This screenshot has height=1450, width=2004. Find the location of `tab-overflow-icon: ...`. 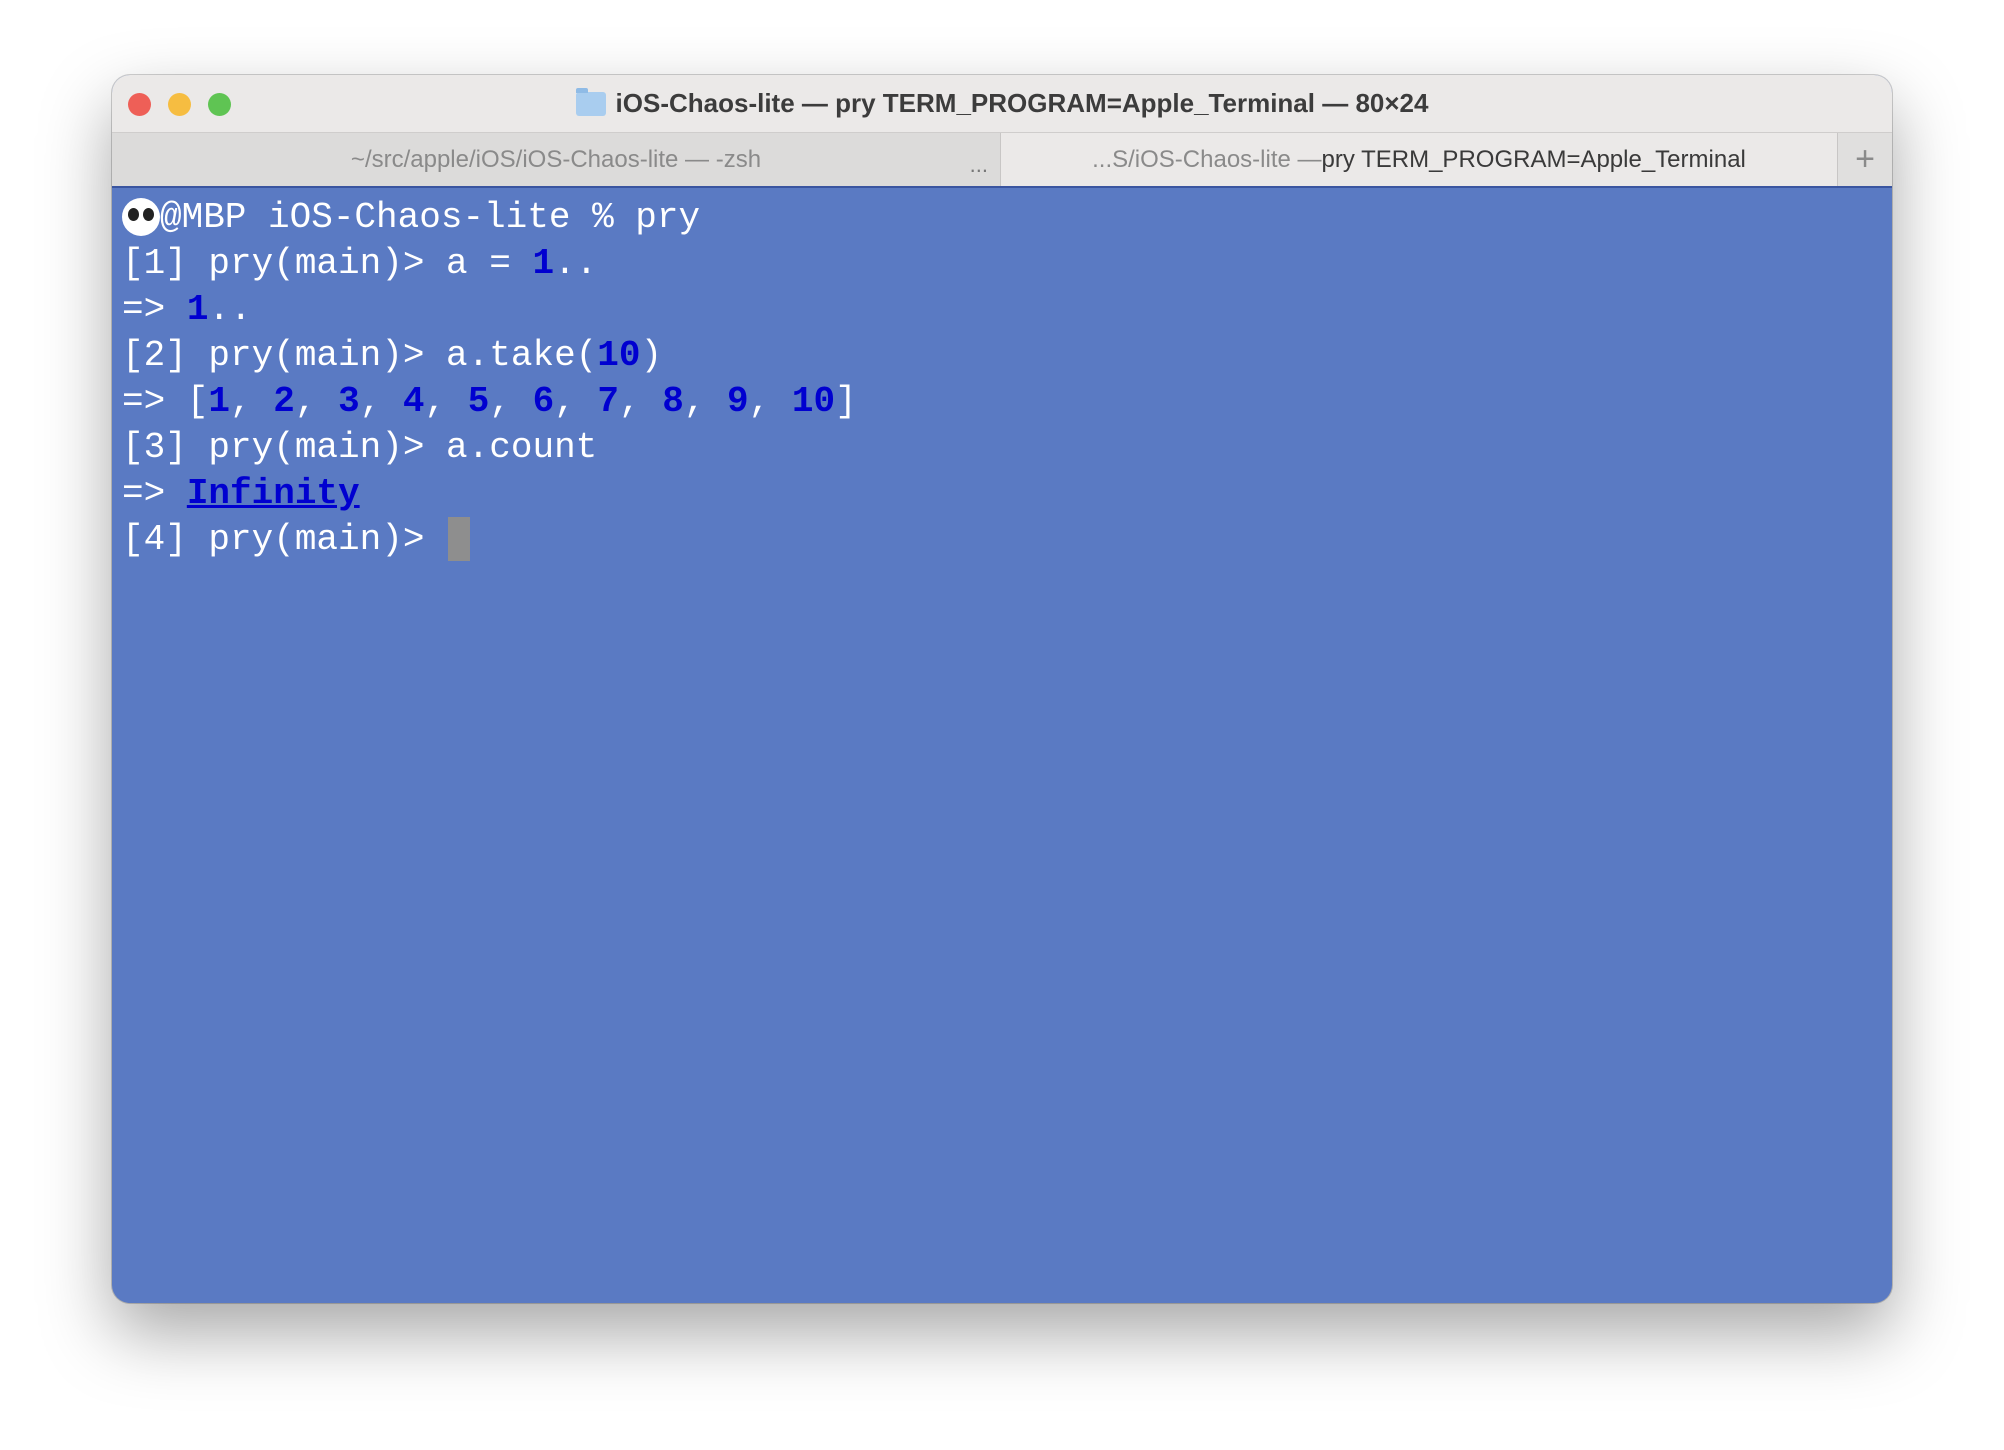

tab-overflow-icon: ... is located at coordinates (979, 165).